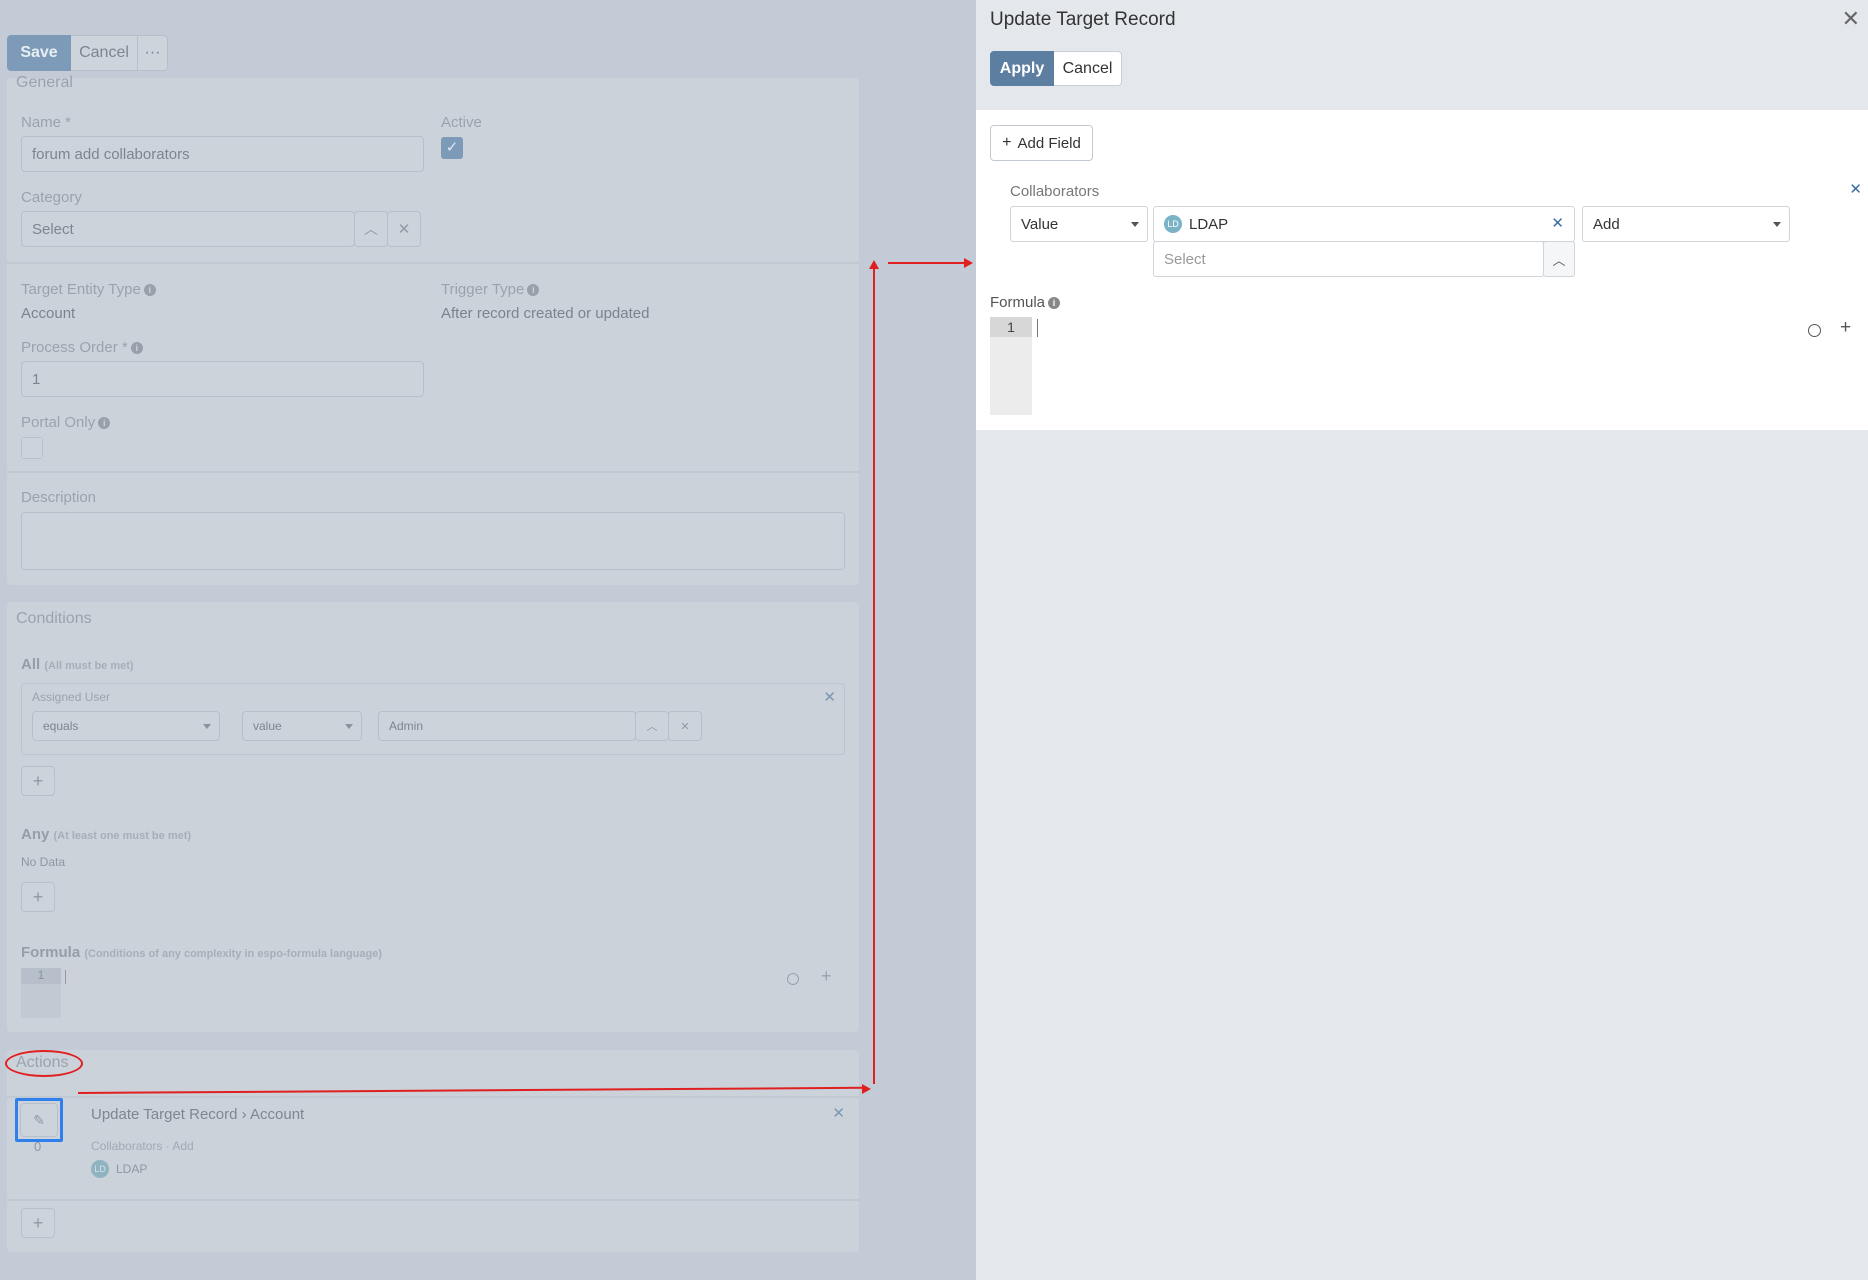  What do you see at coordinates (1606, 224) in the screenshot?
I see `mode-text: Add` at bounding box center [1606, 224].